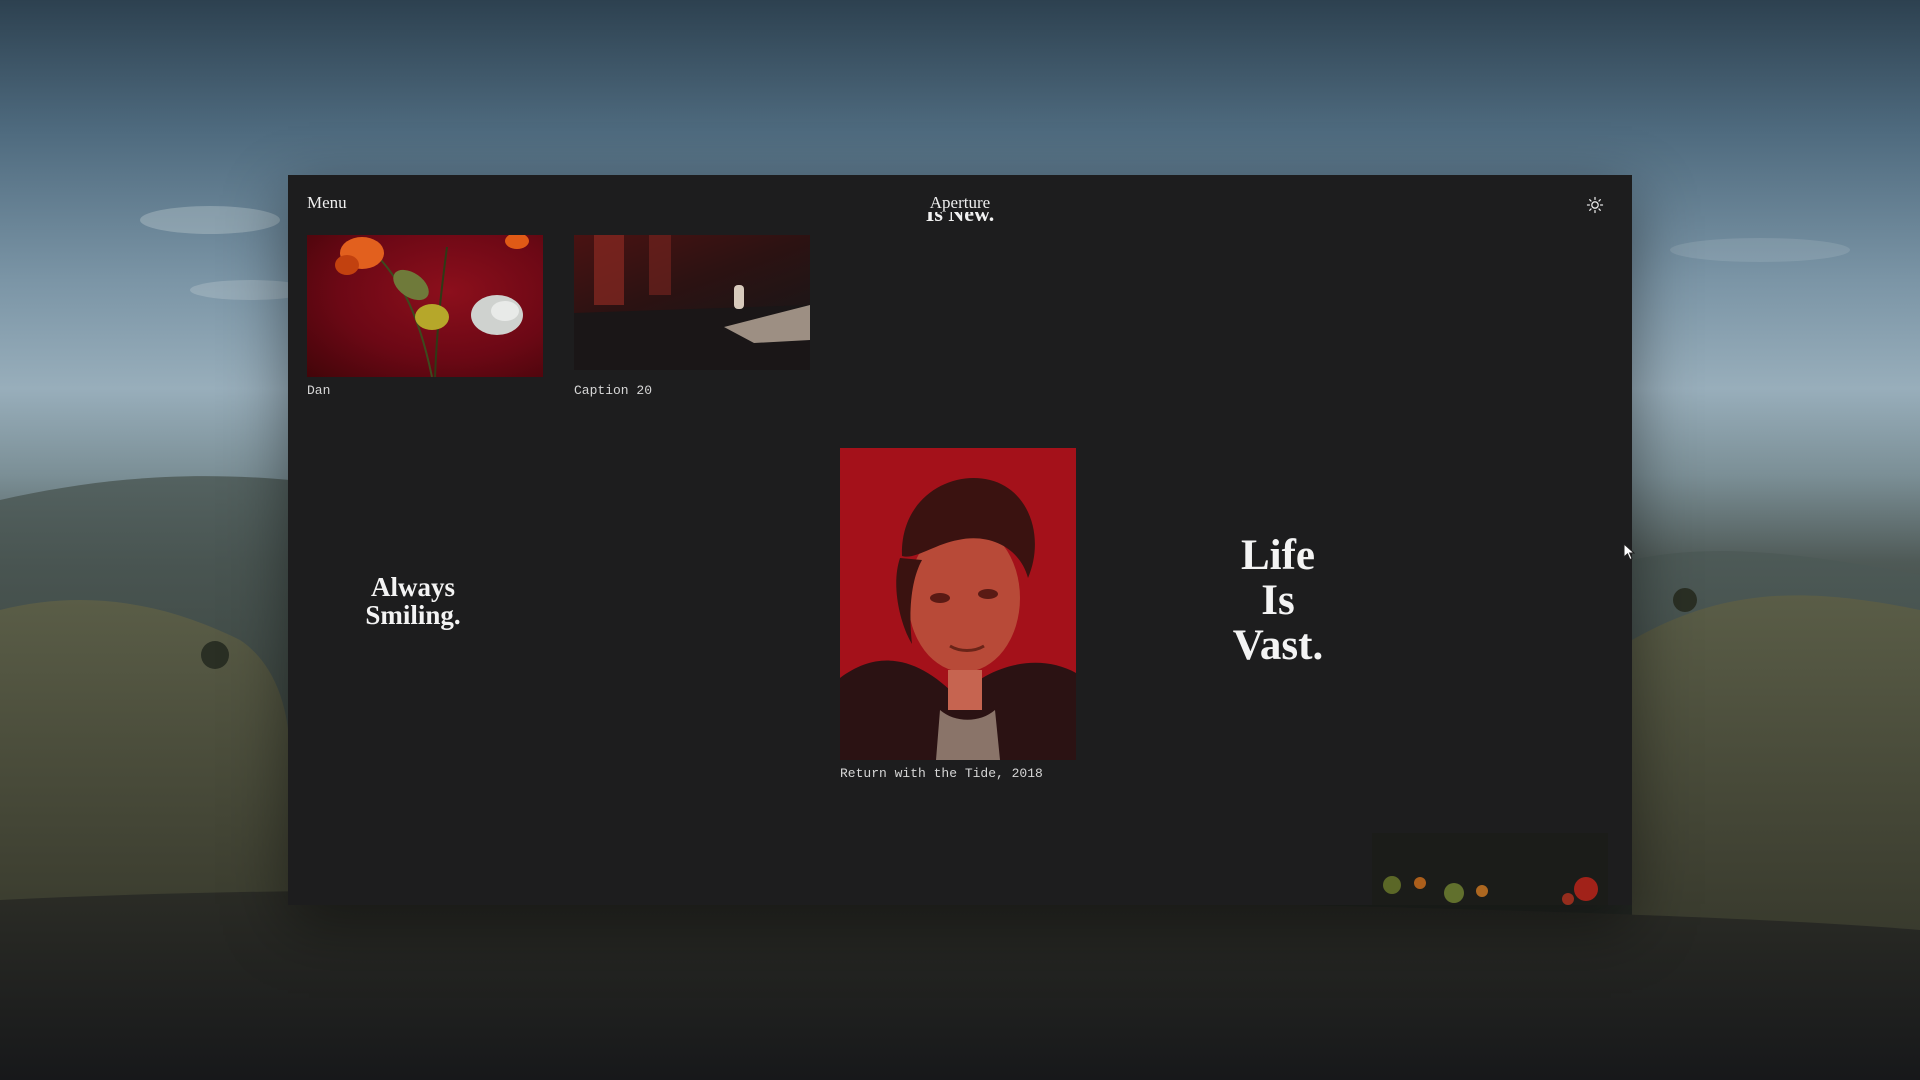 Image resolution: width=1920 pixels, height=1080 pixels. Describe the element at coordinates (425, 306) in the screenshot. I see `flowers-photo` at that location.